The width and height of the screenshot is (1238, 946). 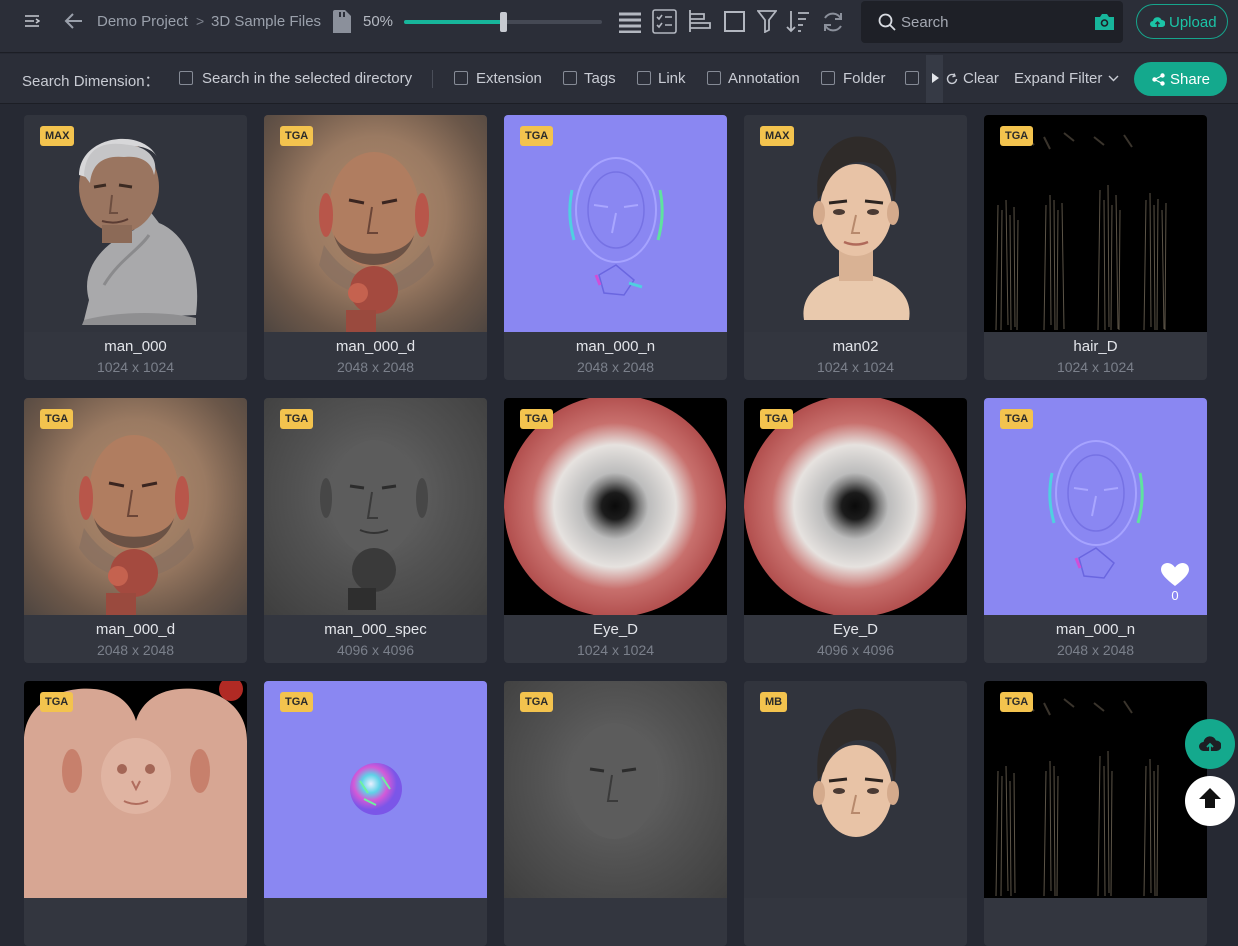 I want to click on scroll-to-top-button, so click(x=1210, y=801).